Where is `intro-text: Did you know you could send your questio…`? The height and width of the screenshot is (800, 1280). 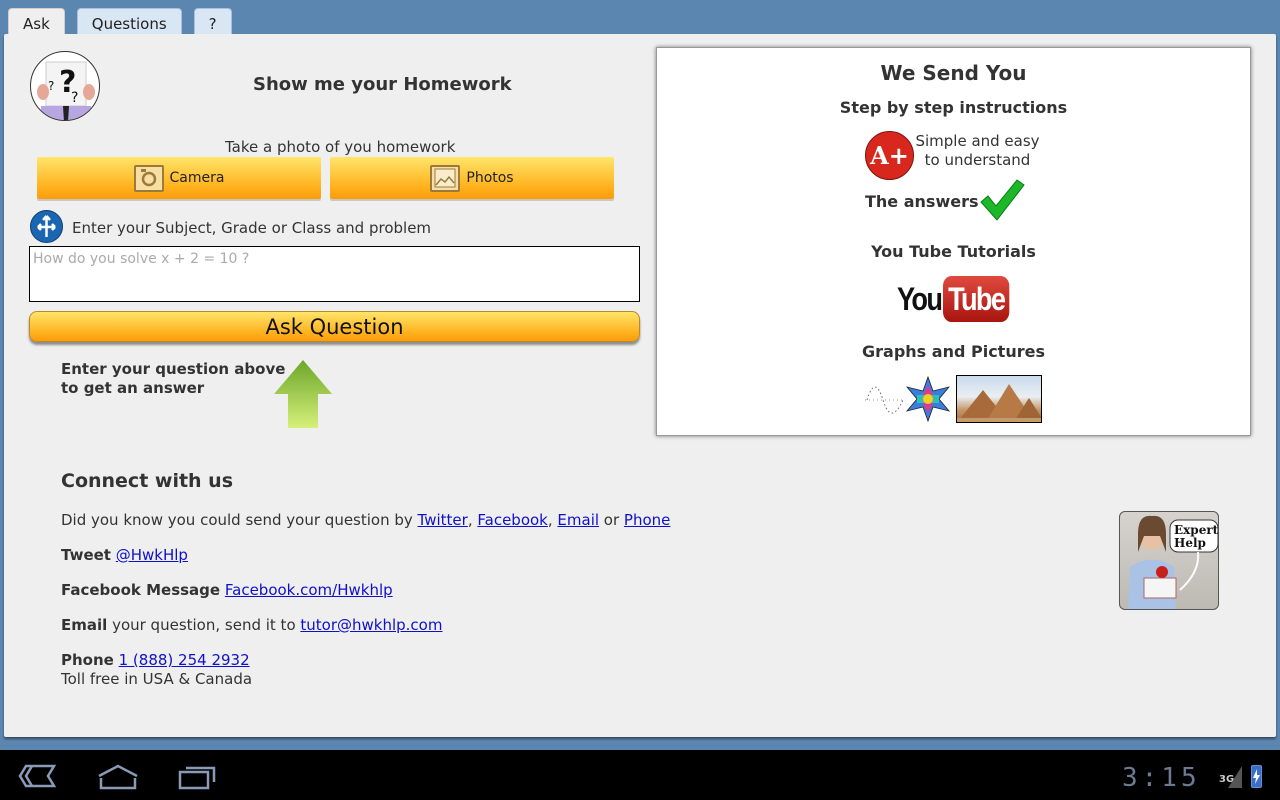 intro-text: Did you know you could send your questio… is located at coordinates (239, 520).